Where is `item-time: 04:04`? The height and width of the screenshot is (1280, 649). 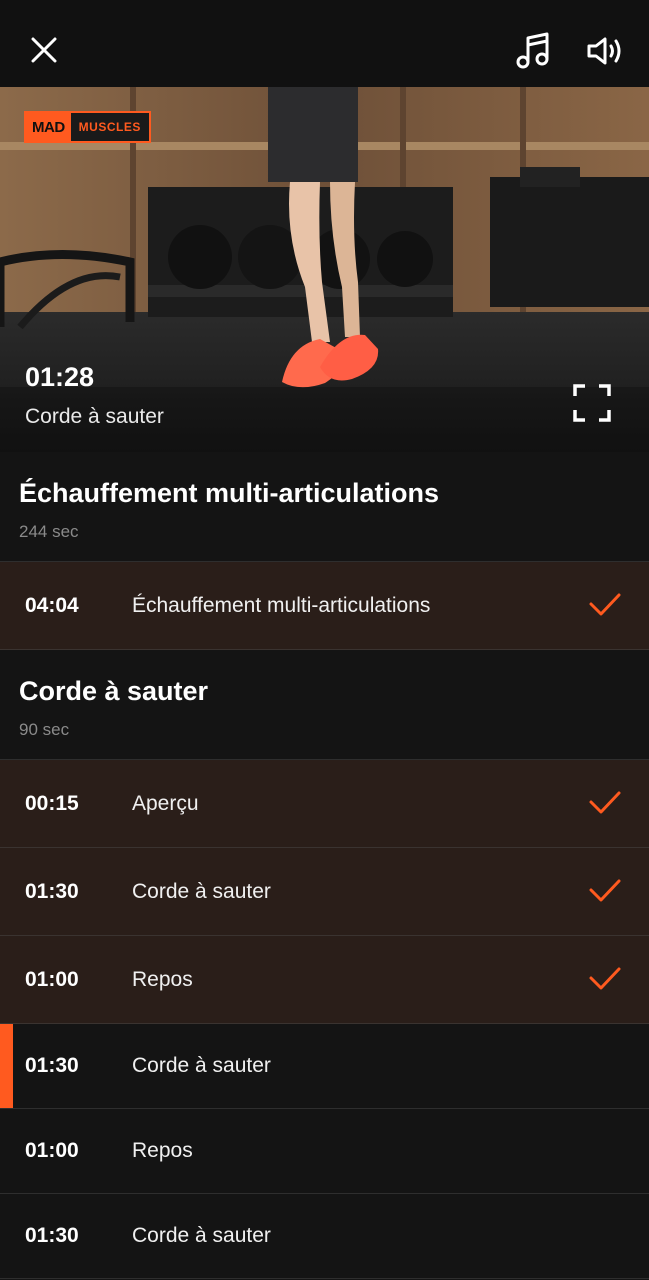 item-time: 04:04 is located at coordinates (52, 605).